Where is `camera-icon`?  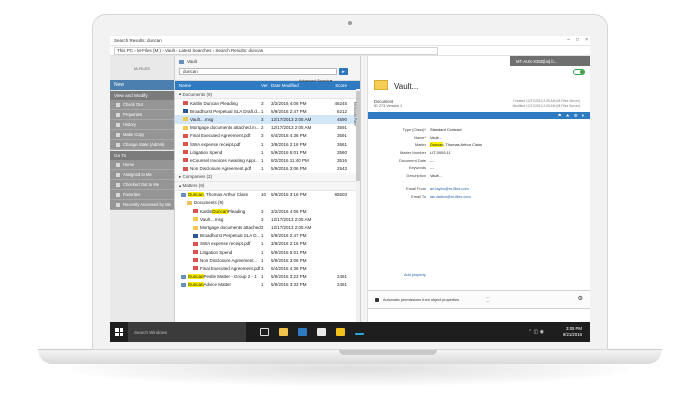 camera-icon is located at coordinates (350, 23).